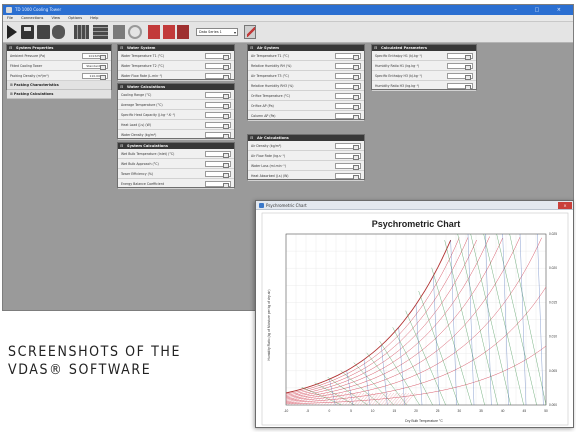 The image size is (576, 432). I want to click on chart-icon, so click(119, 32).